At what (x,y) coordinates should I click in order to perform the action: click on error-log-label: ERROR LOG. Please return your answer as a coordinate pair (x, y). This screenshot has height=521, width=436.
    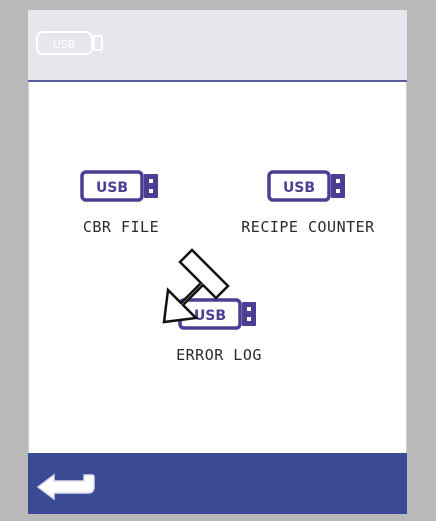
    Looking at the image, I should click on (219, 355).